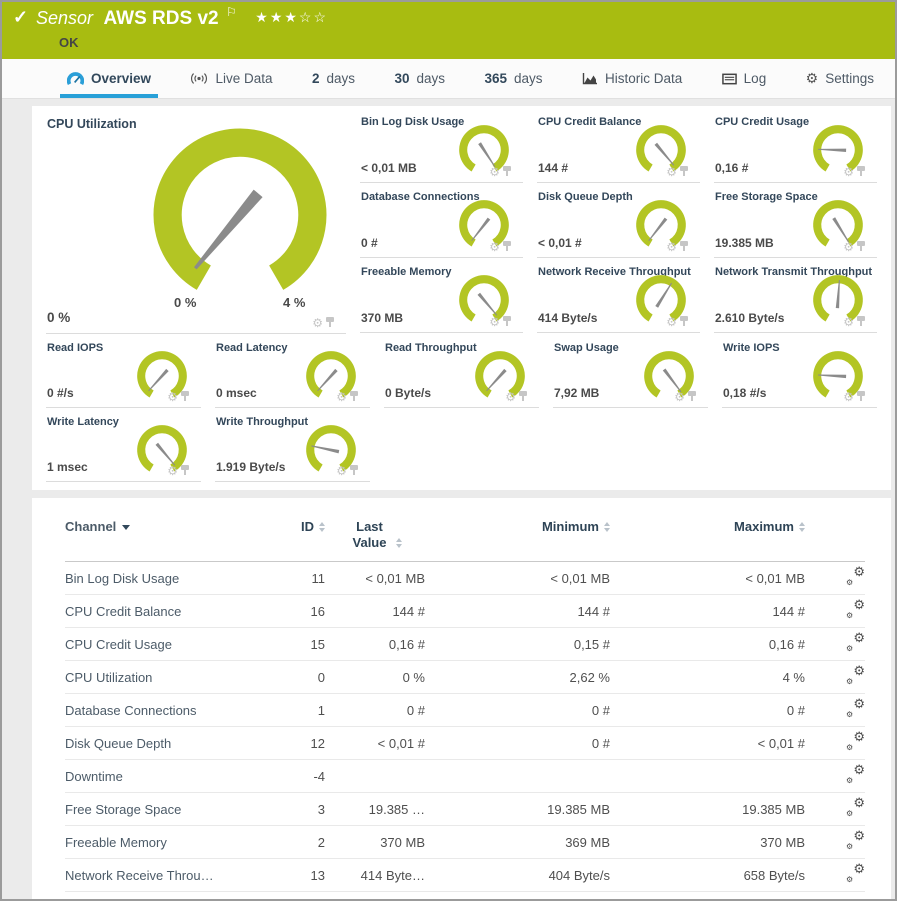  What do you see at coordinates (840, 78) in the screenshot?
I see `tab-settings: ⚙ Settings` at bounding box center [840, 78].